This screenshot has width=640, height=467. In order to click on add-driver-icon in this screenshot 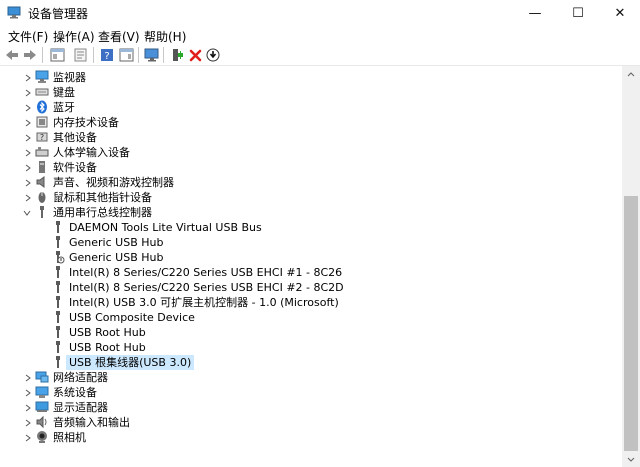, I will do `click(178, 55)`.